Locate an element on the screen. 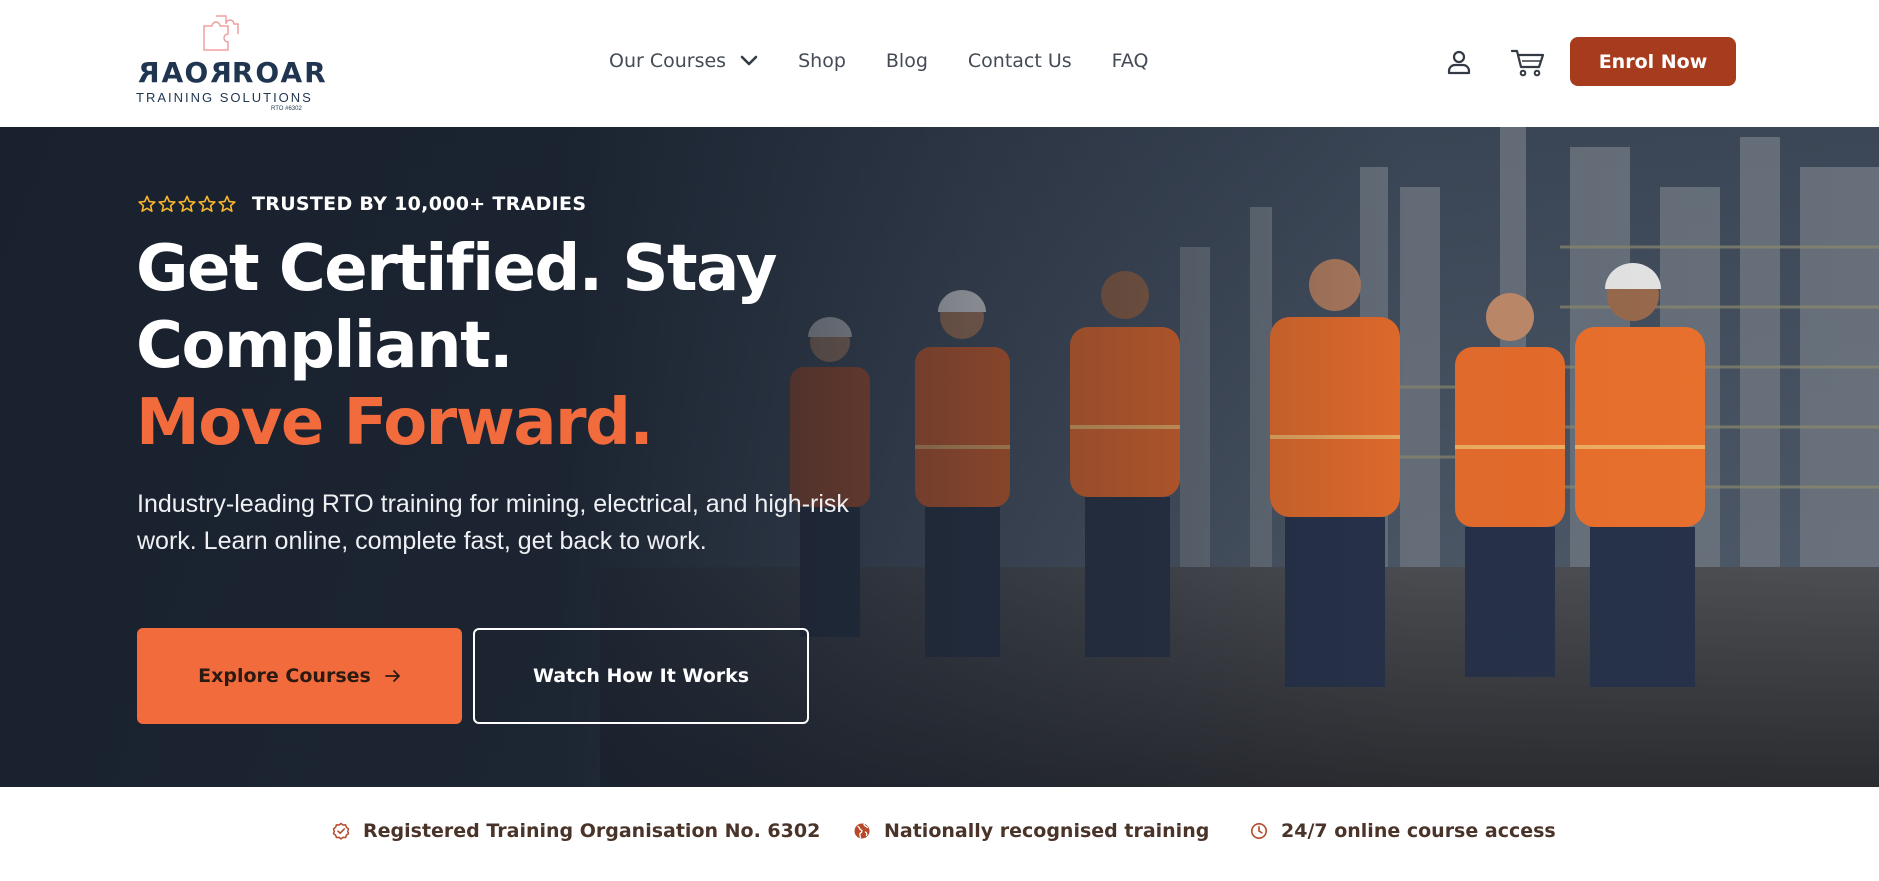 The height and width of the screenshot is (881, 1879). chevron-down-icon is located at coordinates (749, 61).